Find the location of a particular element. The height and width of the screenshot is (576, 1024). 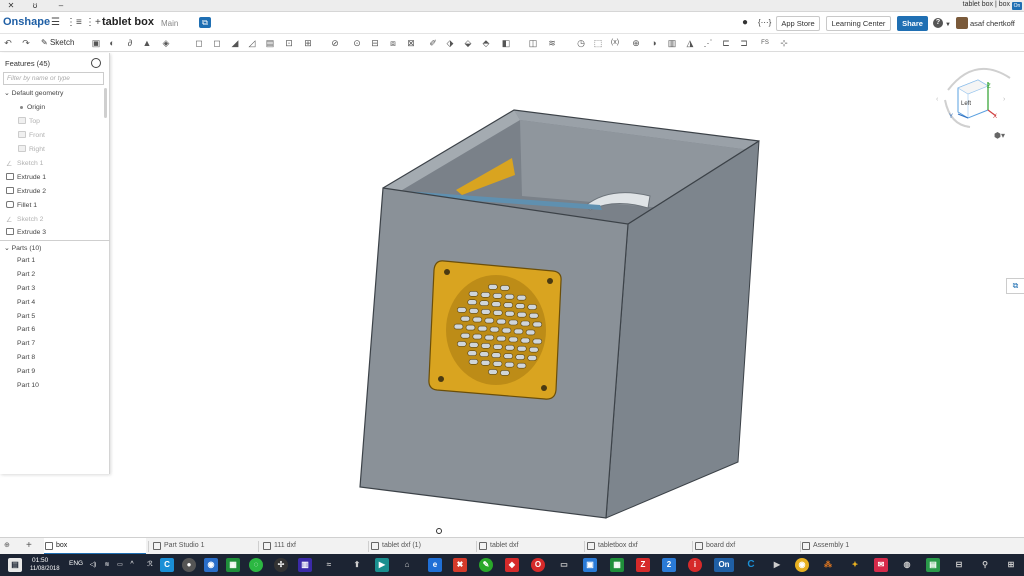

fan-grille is located at coordinates (495, 330).